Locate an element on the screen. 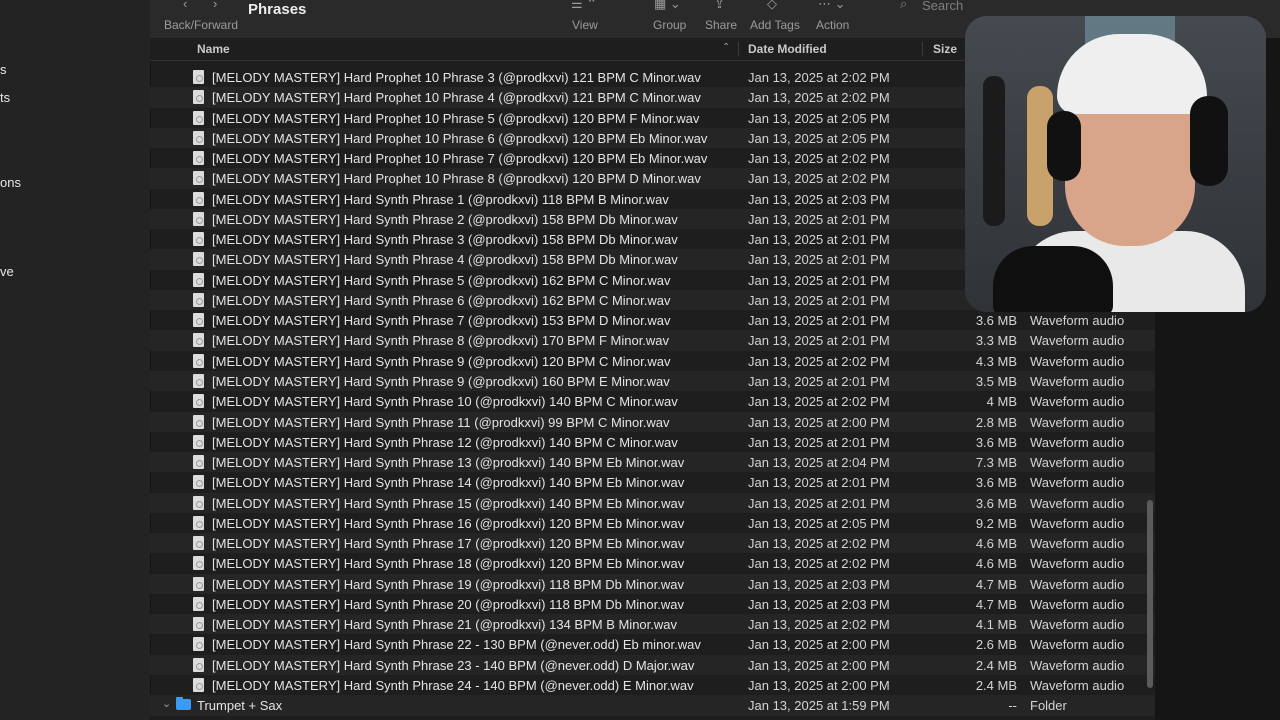  view-button: View is located at coordinates (585, 25).